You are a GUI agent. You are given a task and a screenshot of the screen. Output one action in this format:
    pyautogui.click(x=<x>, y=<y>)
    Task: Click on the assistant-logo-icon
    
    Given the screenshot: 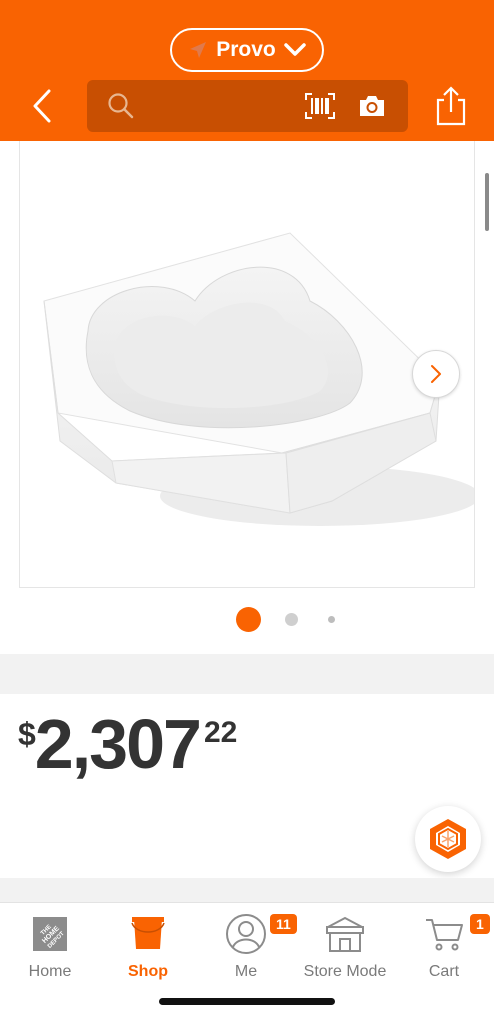 What is the action you would take?
    pyautogui.click(x=448, y=839)
    